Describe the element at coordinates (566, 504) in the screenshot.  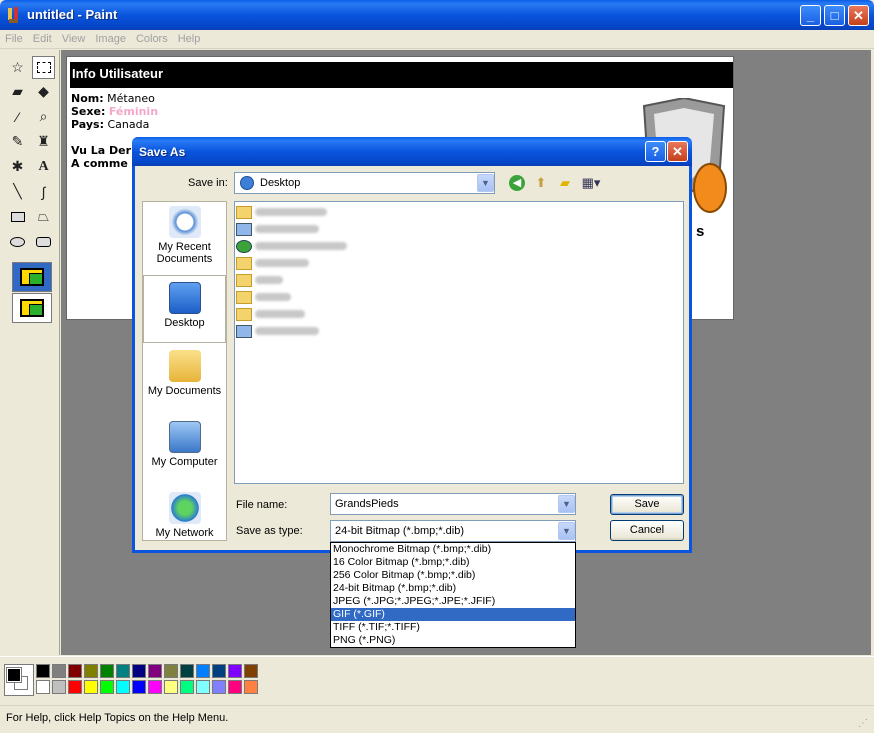
I see `file-name-dropdown-arrow: ▼` at that location.